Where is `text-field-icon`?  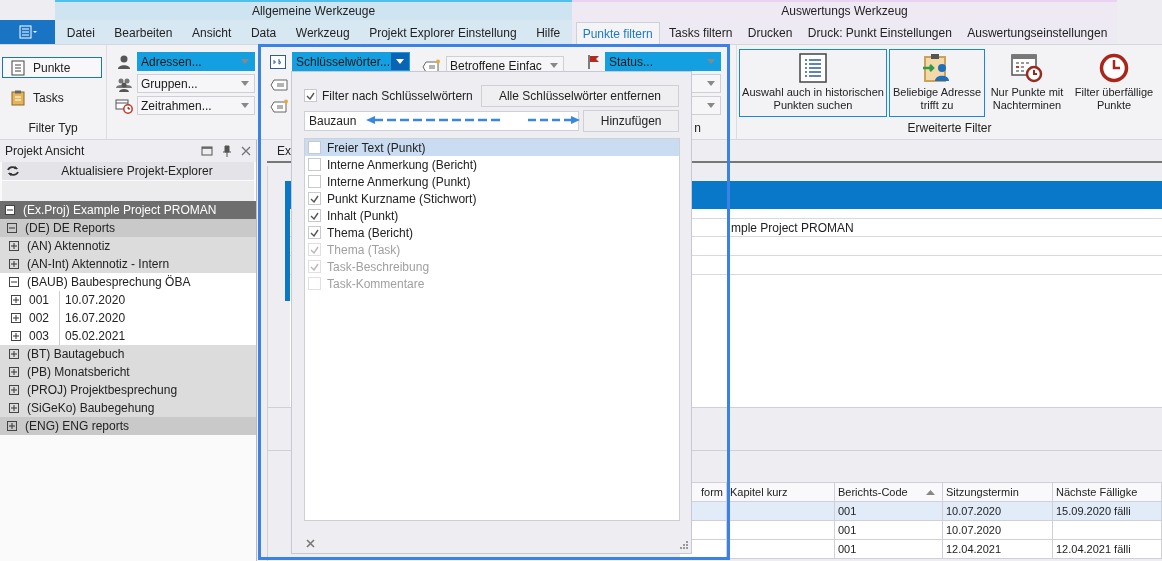
text-field-icon is located at coordinates (278, 61).